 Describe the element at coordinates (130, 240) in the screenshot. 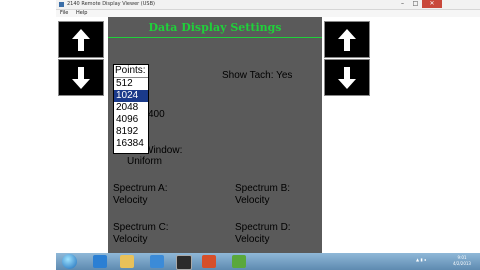

I see `spectrum-c-value: Velocity` at that location.